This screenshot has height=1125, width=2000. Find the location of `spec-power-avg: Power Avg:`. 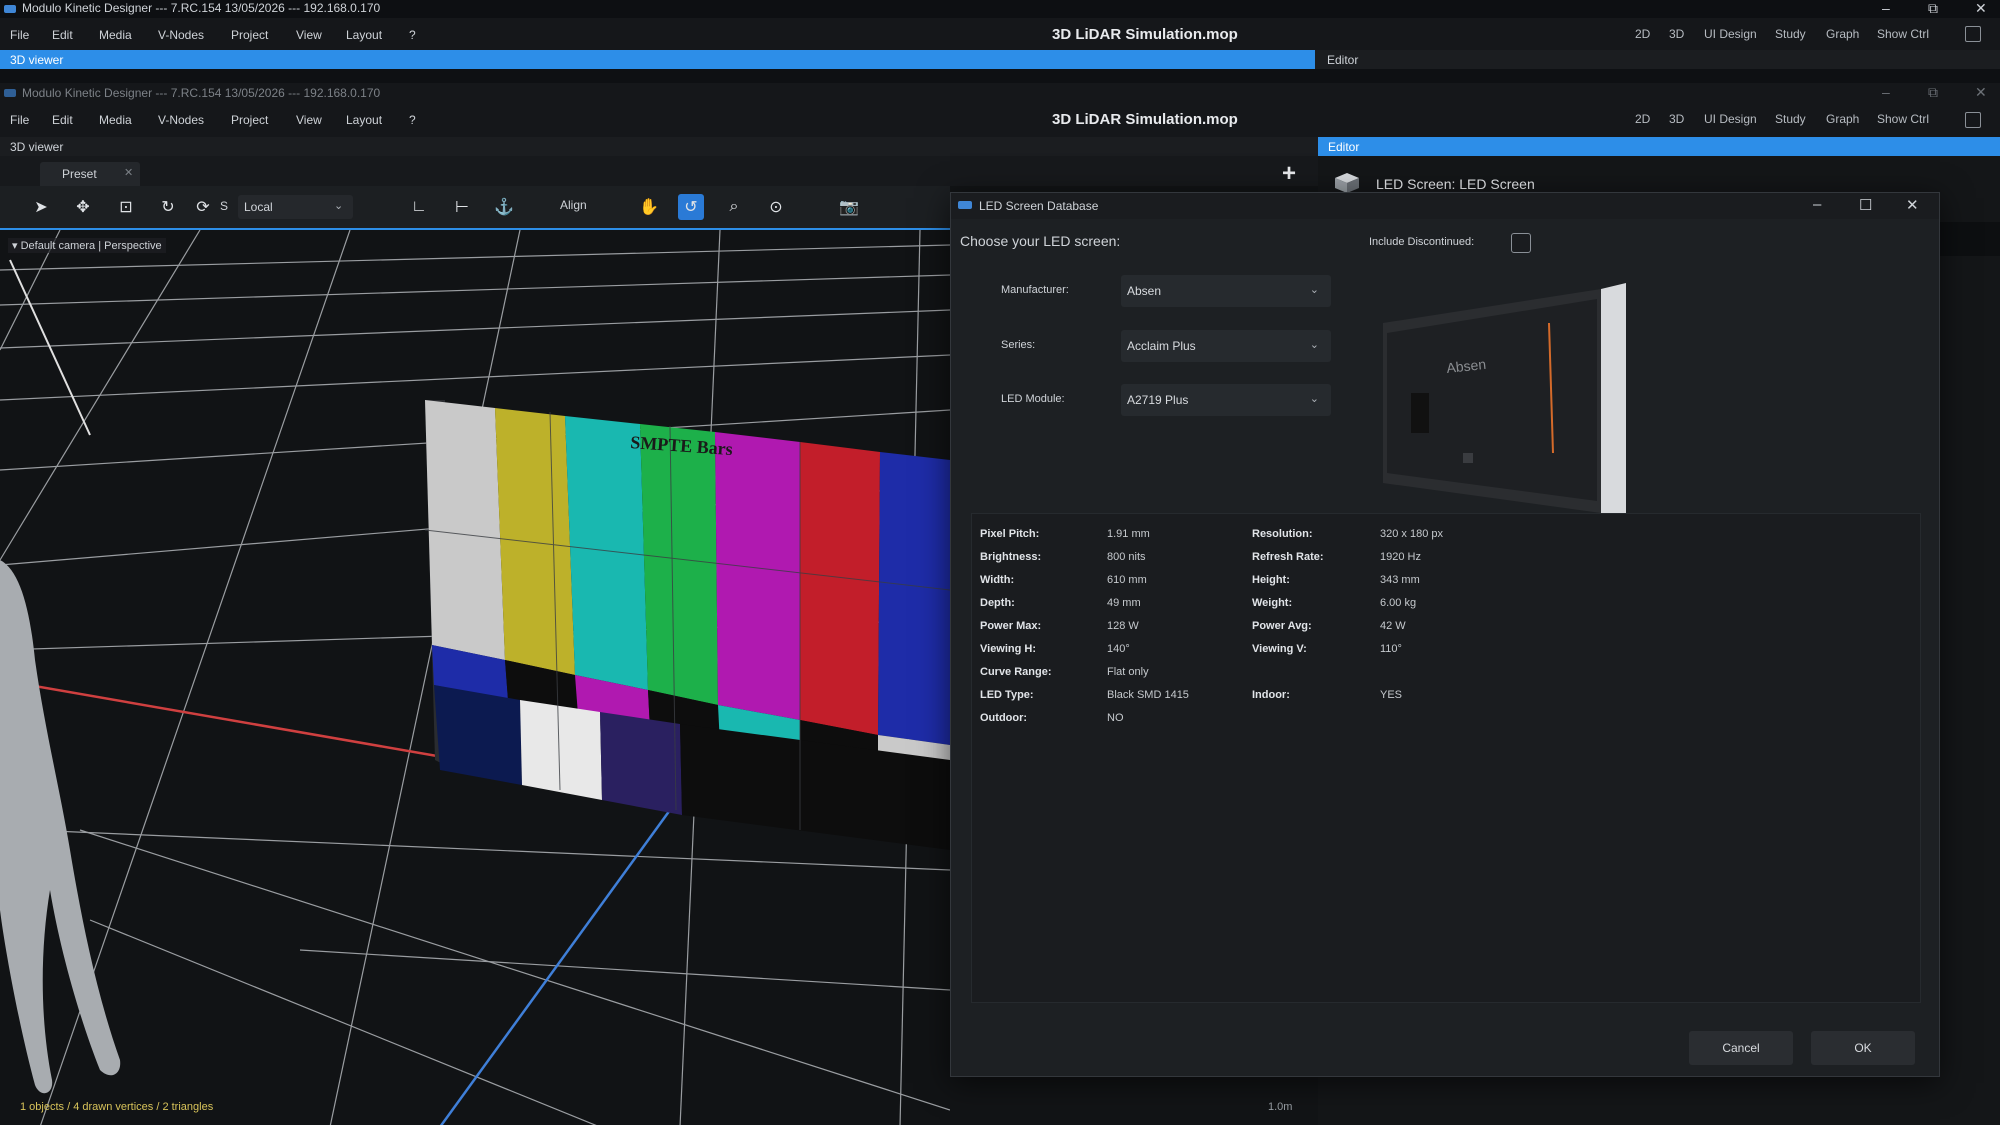

spec-power-avg: Power Avg: is located at coordinates (1282, 626).